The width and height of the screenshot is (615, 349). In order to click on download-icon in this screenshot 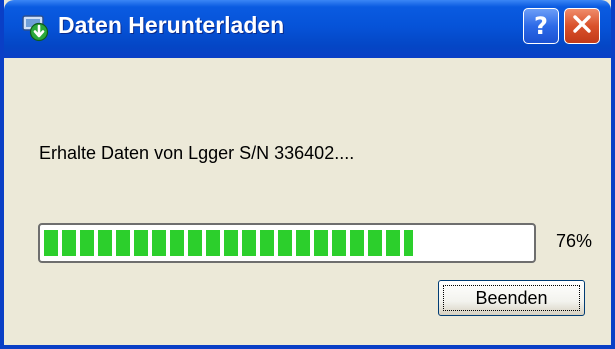, I will do `click(36, 28)`.